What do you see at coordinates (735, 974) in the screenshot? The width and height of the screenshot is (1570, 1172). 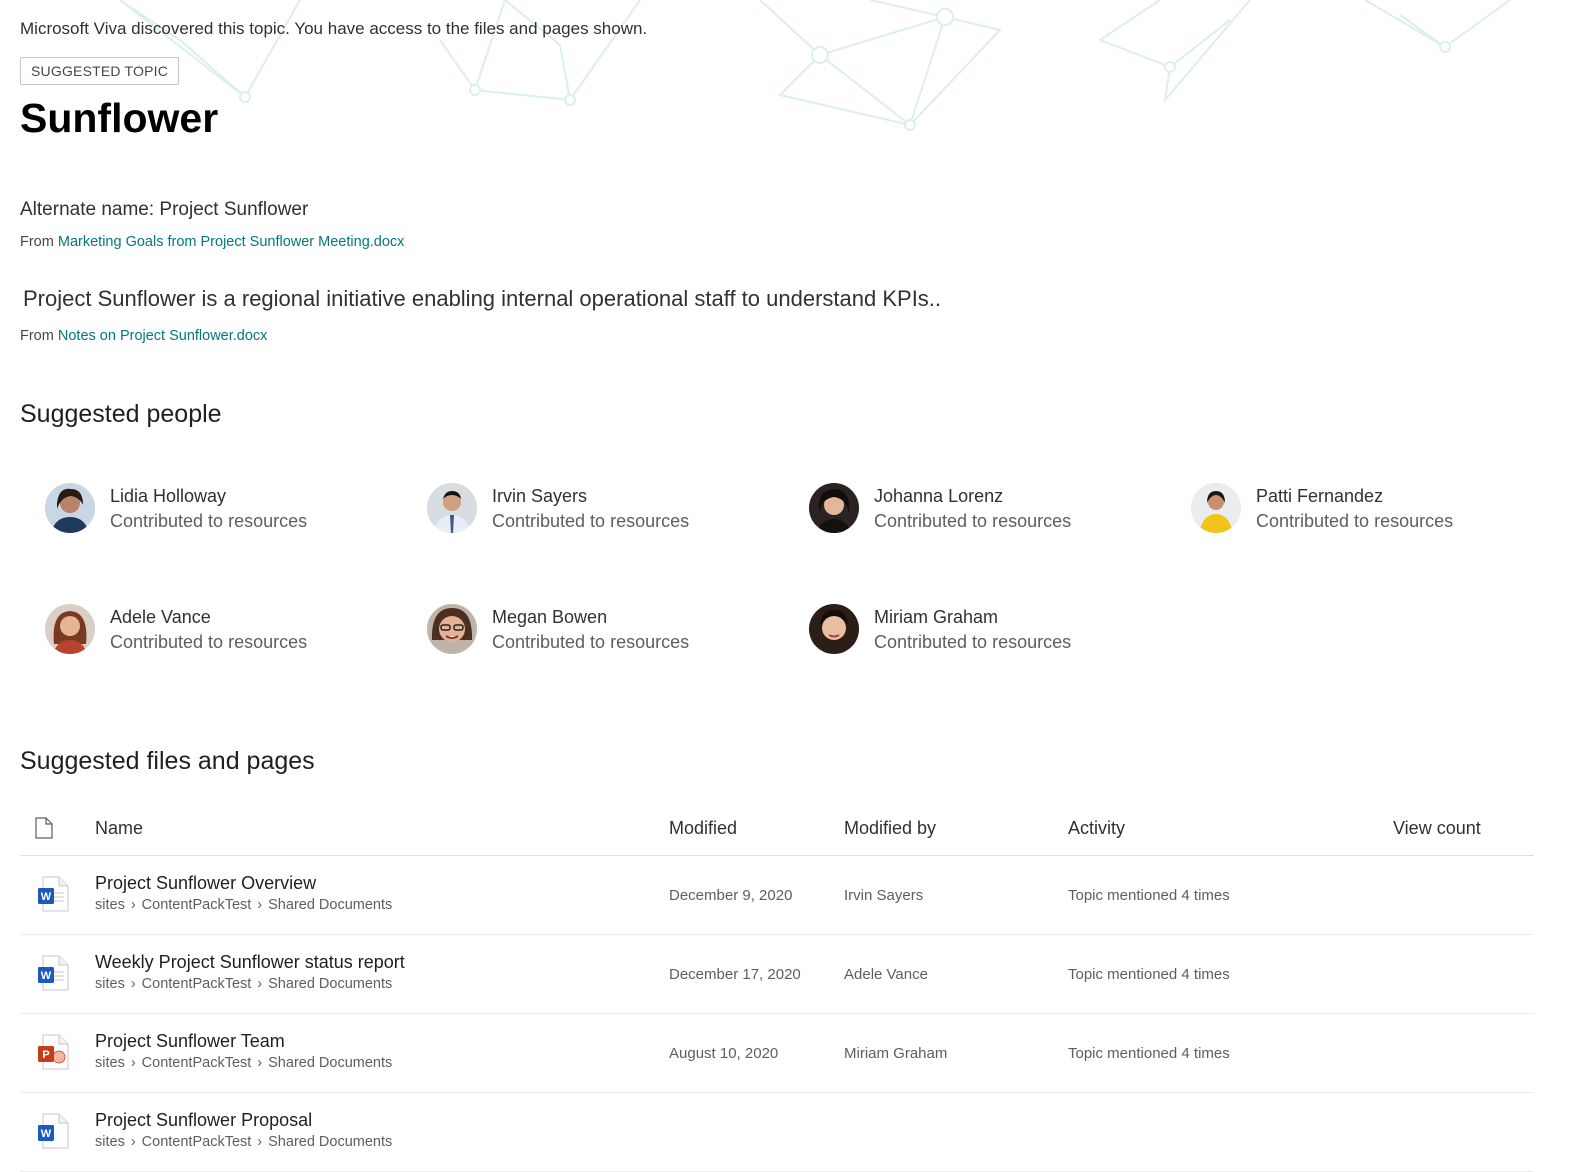 I see `modified-date: December 17, 2020` at bounding box center [735, 974].